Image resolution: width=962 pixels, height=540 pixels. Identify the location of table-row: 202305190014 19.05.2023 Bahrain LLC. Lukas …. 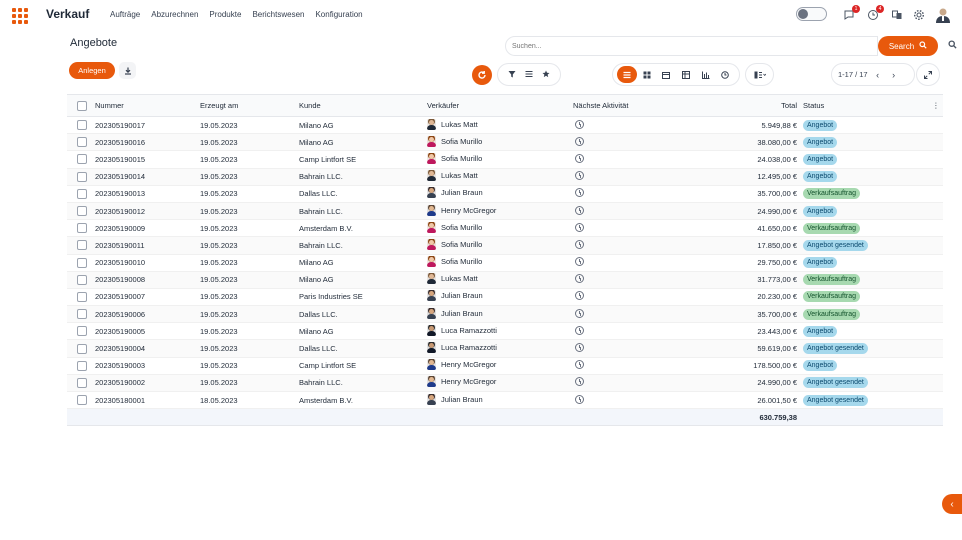
(505, 177).